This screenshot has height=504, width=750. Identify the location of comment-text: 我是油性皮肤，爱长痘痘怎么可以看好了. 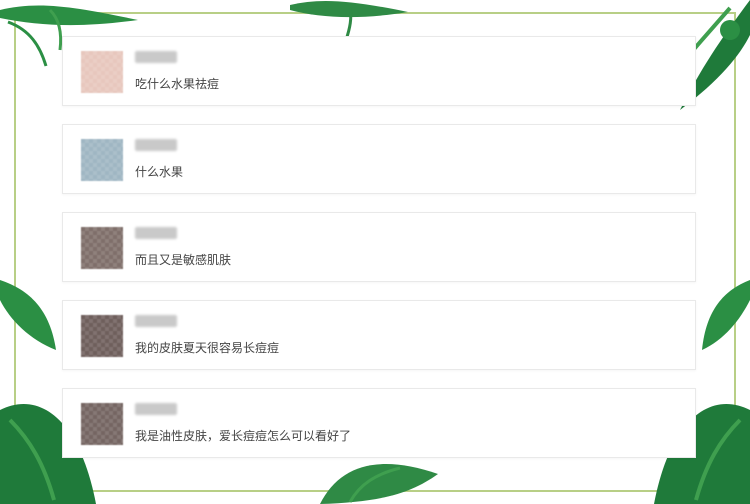
(243, 436).